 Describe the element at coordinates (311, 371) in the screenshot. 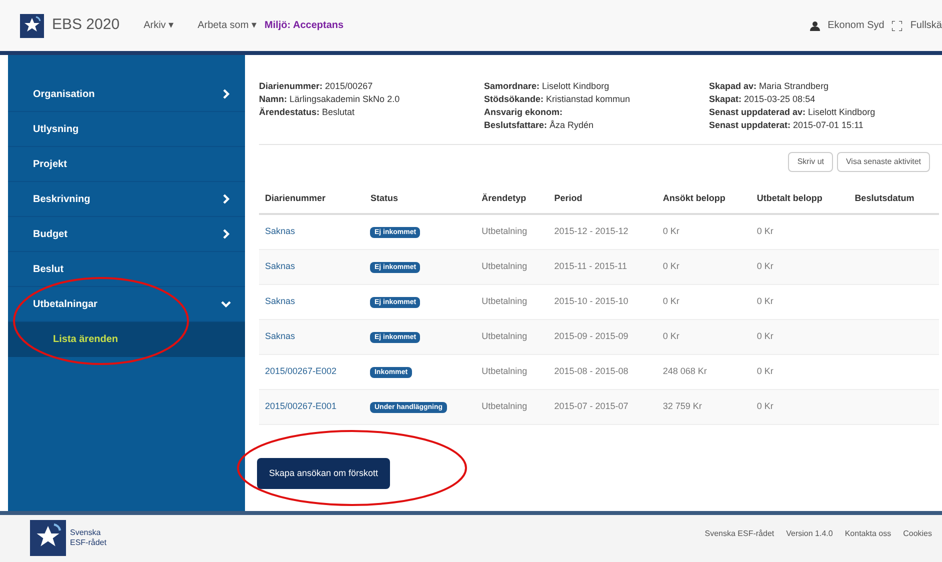

I see `table-cell: 2015/00267-E002` at that location.